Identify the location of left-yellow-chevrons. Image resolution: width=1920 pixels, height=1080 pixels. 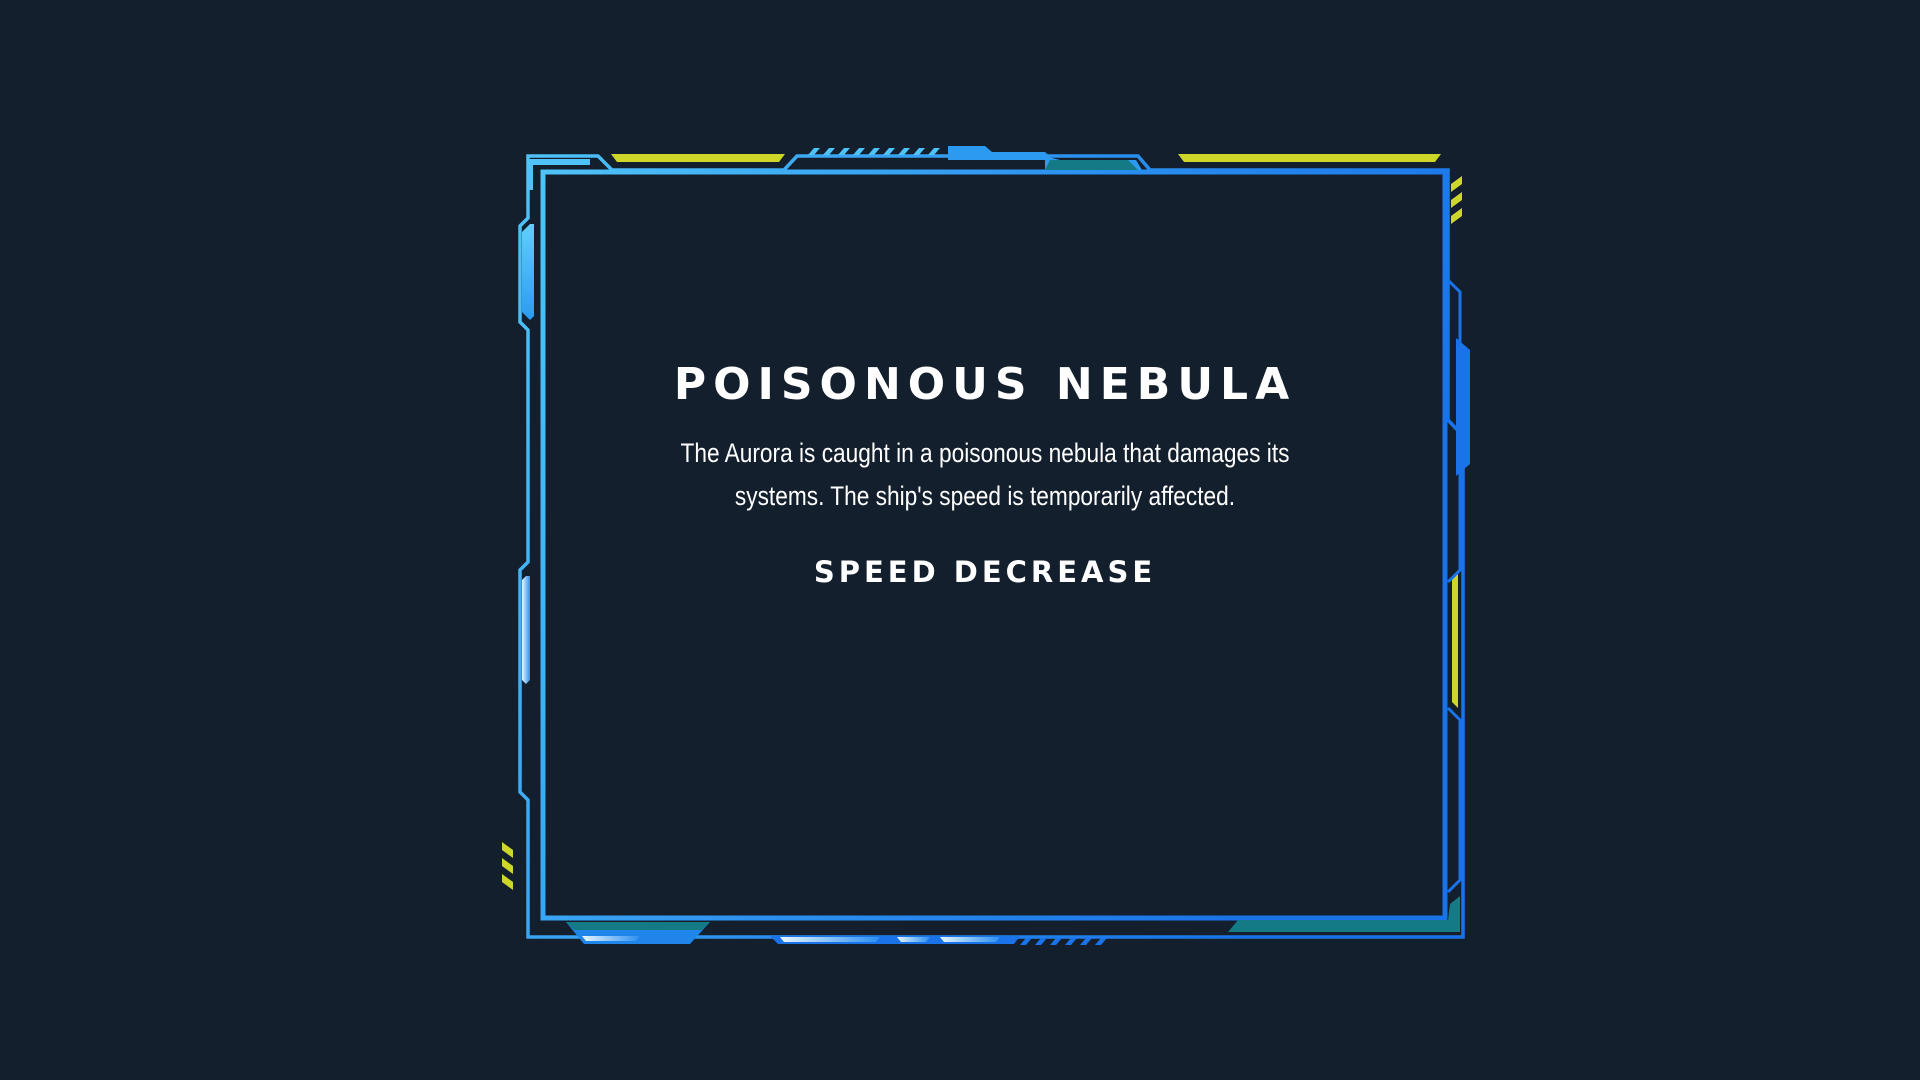
(507, 866).